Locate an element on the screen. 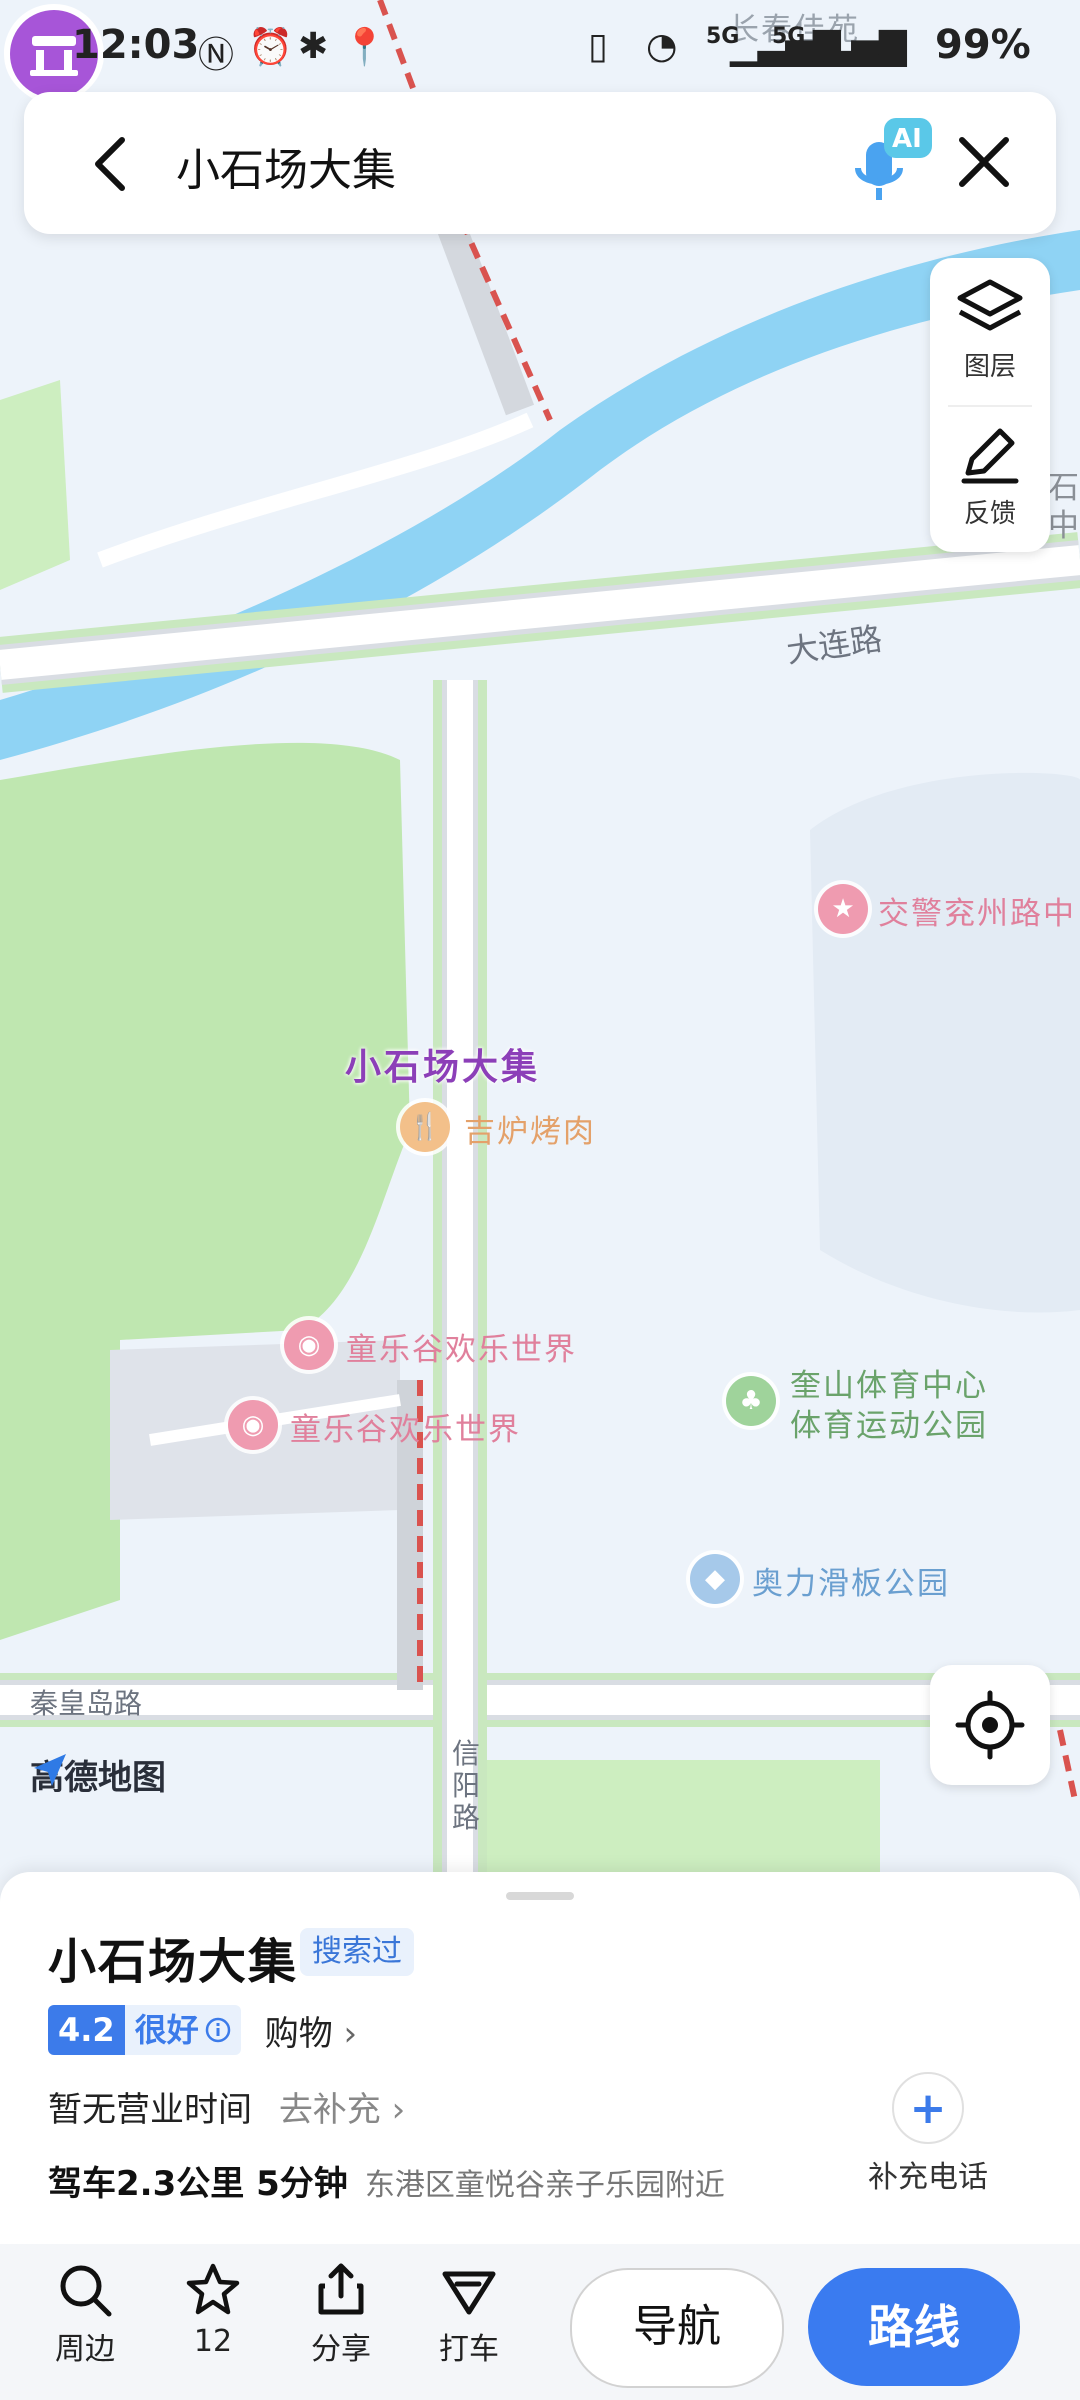 The height and width of the screenshot is (2400, 1080). feedback-button: 反馈 is located at coordinates (990, 478).